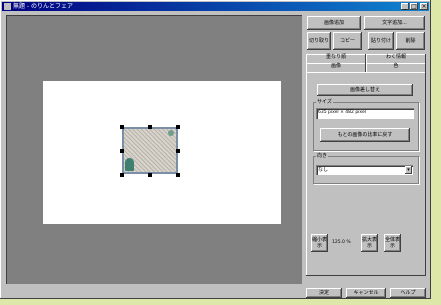  I want to click on maximize-icon: □, so click(414, 6).